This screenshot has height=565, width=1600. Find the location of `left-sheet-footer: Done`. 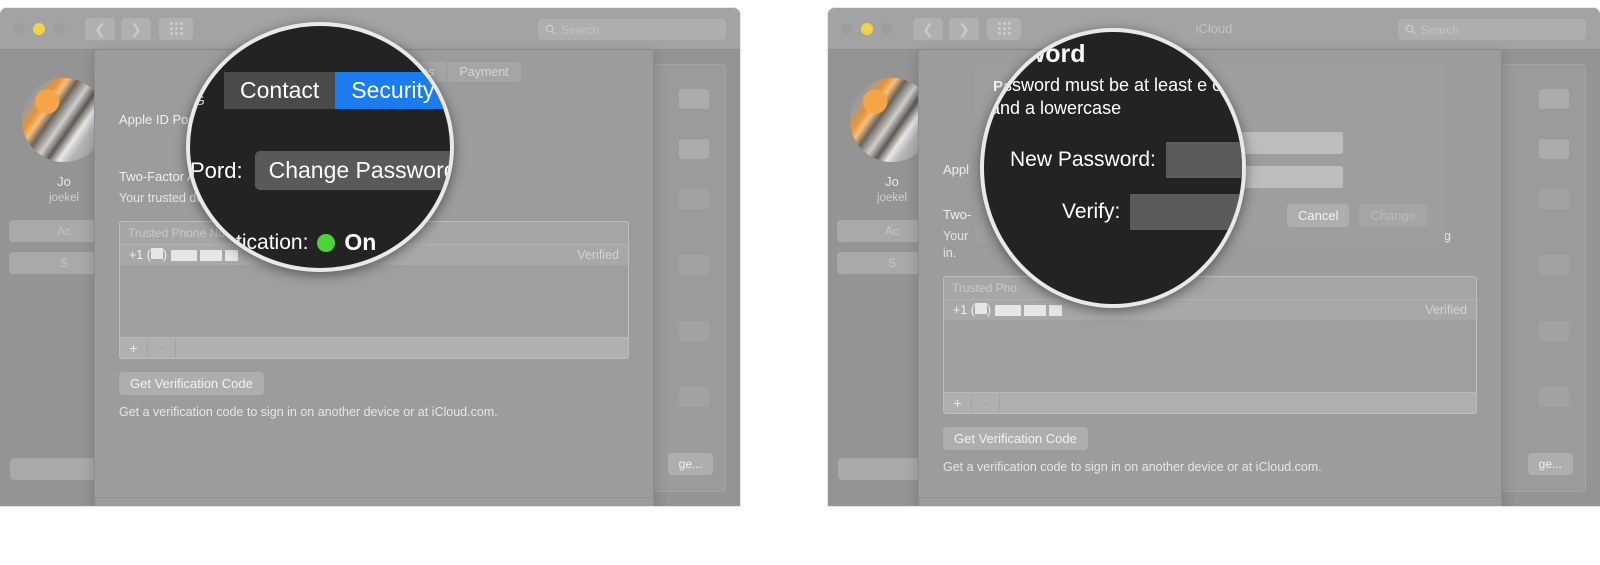

left-sheet-footer: Done is located at coordinates (374, 501).